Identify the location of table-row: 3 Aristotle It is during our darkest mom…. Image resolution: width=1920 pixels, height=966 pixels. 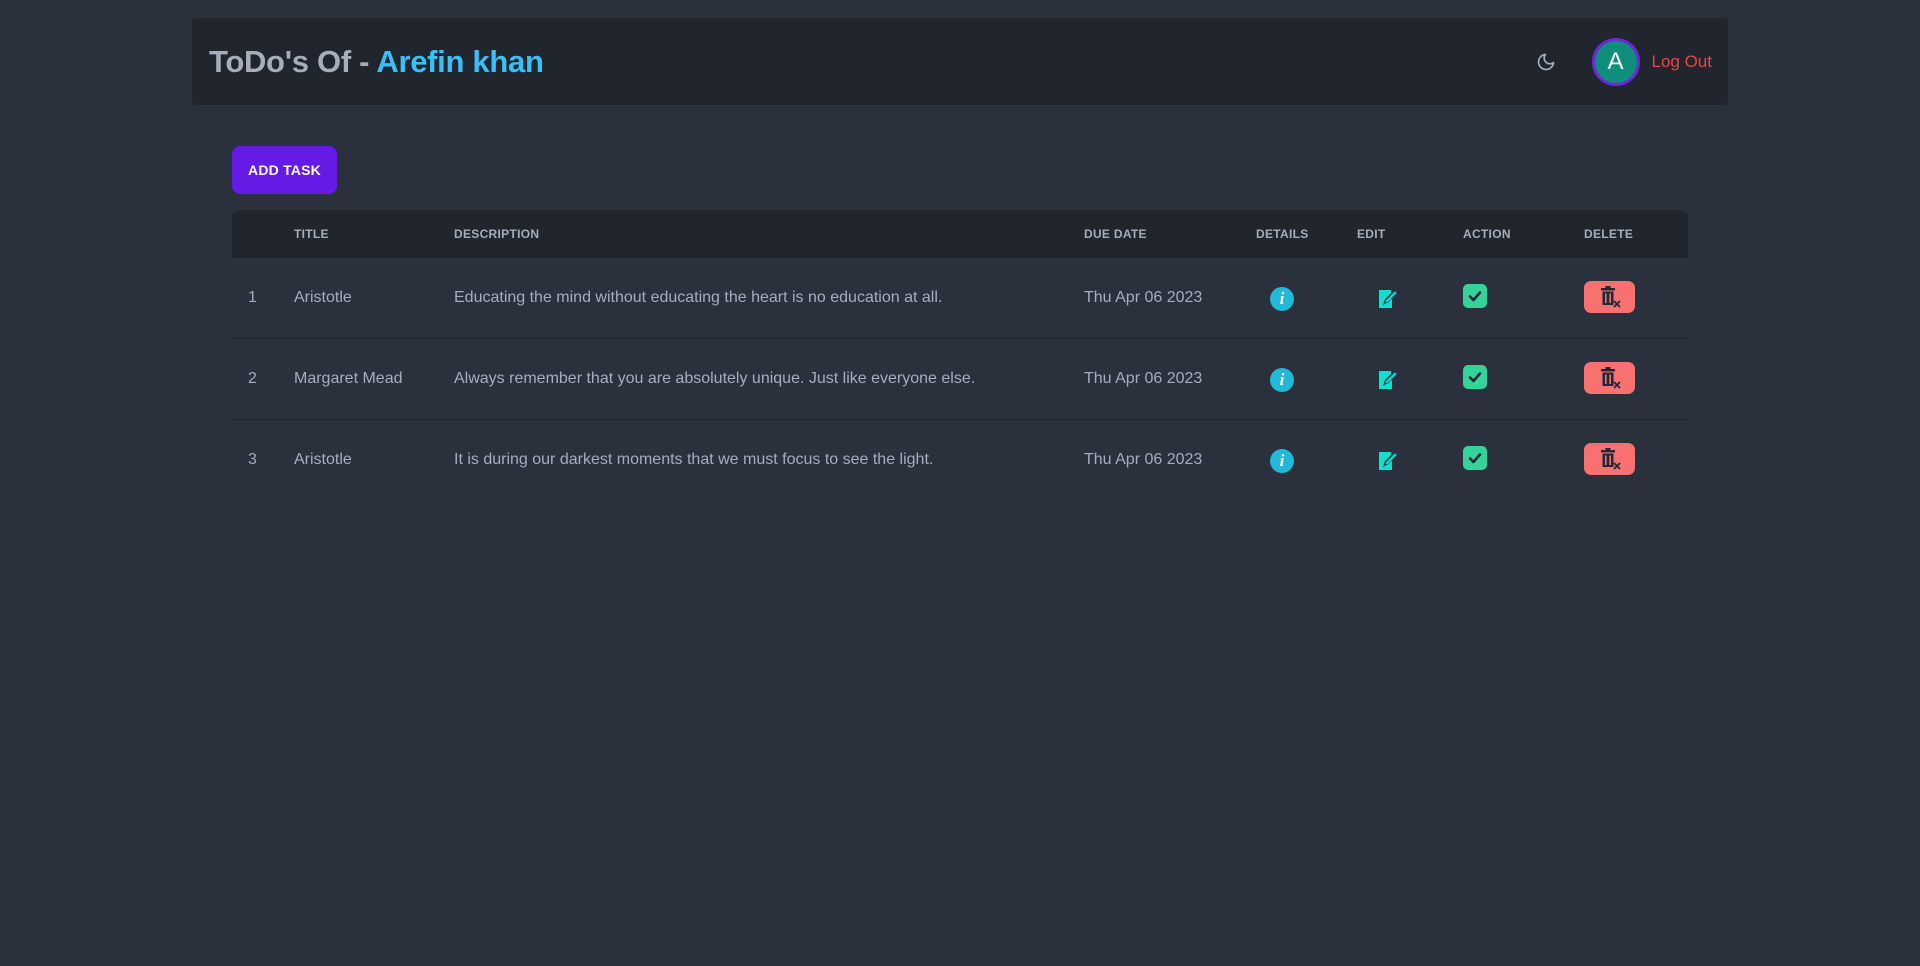
(960, 460).